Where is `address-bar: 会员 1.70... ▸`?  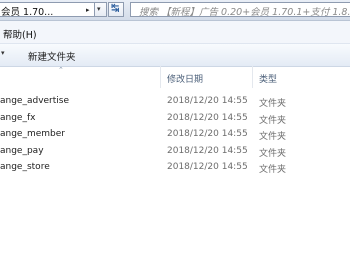
address-bar: 会员 1.70... ▸ is located at coordinates (47, 10).